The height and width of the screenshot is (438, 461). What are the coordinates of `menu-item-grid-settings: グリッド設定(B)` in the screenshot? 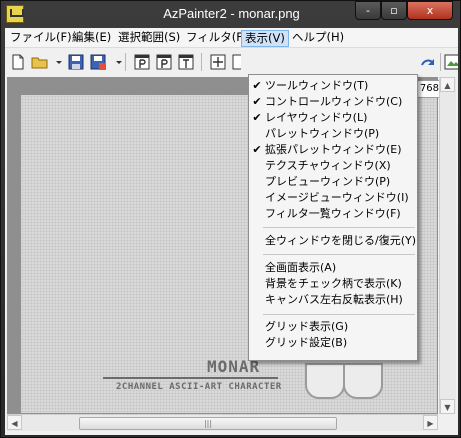 It's located at (333, 343).